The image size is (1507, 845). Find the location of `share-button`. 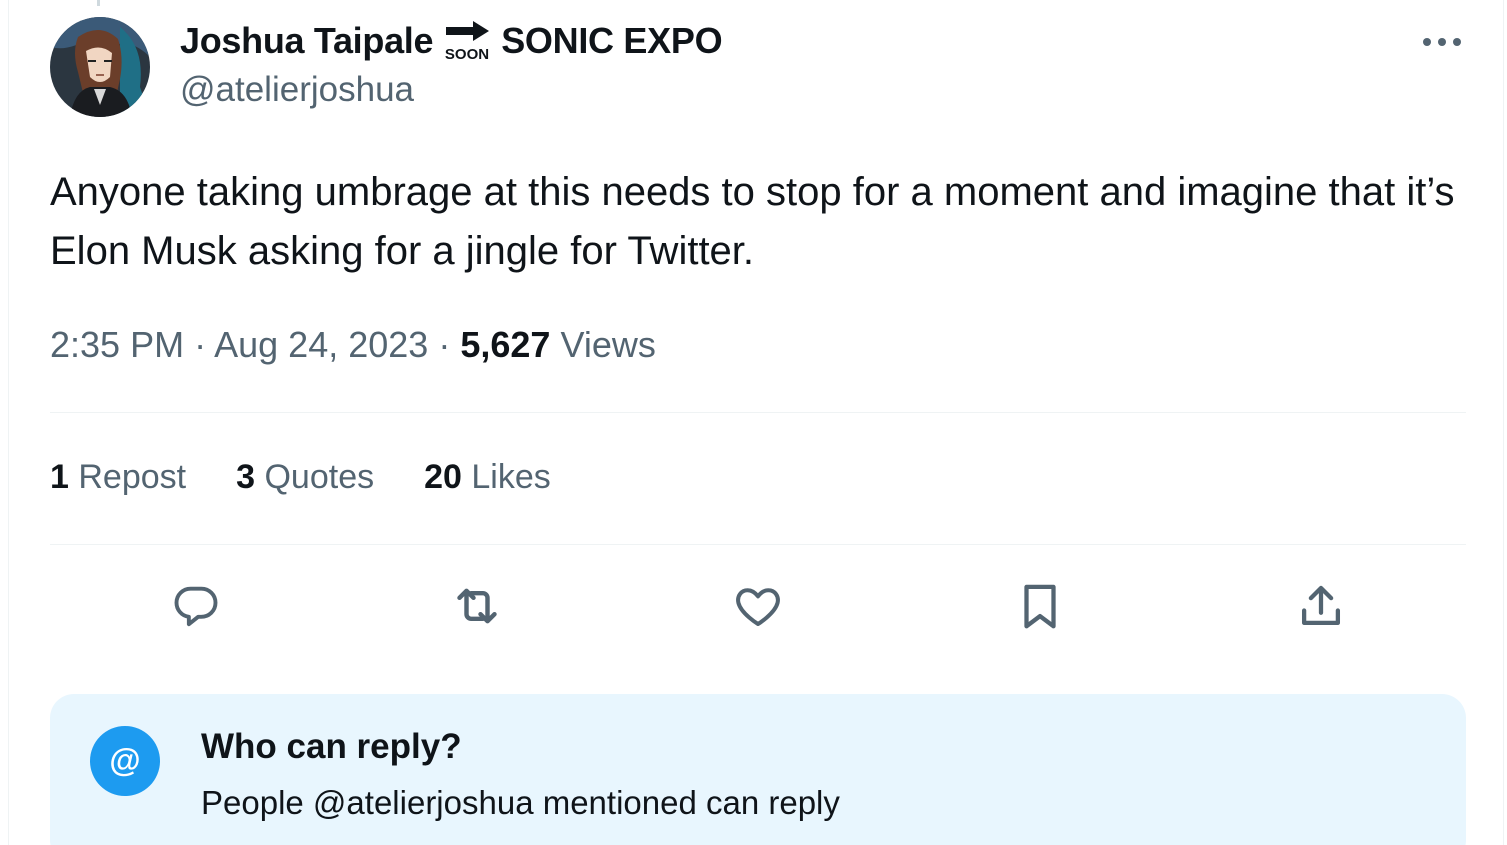

share-button is located at coordinates (1321, 606).